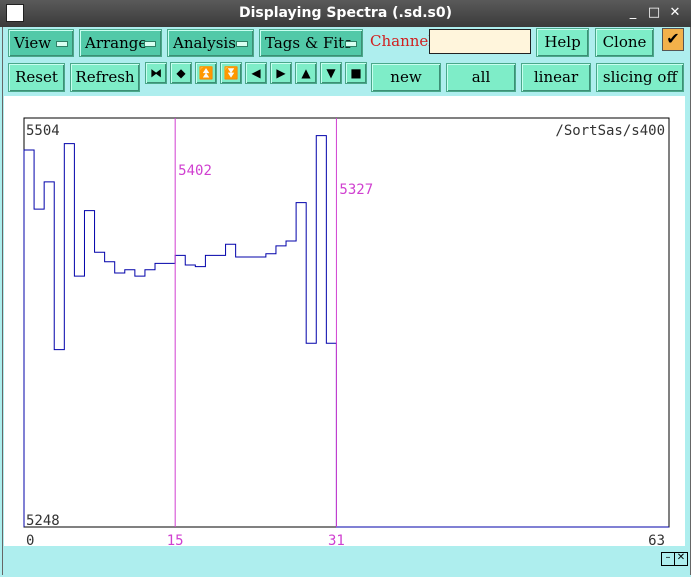  I want to click on expand-y-icon: ⏫, so click(206, 73).